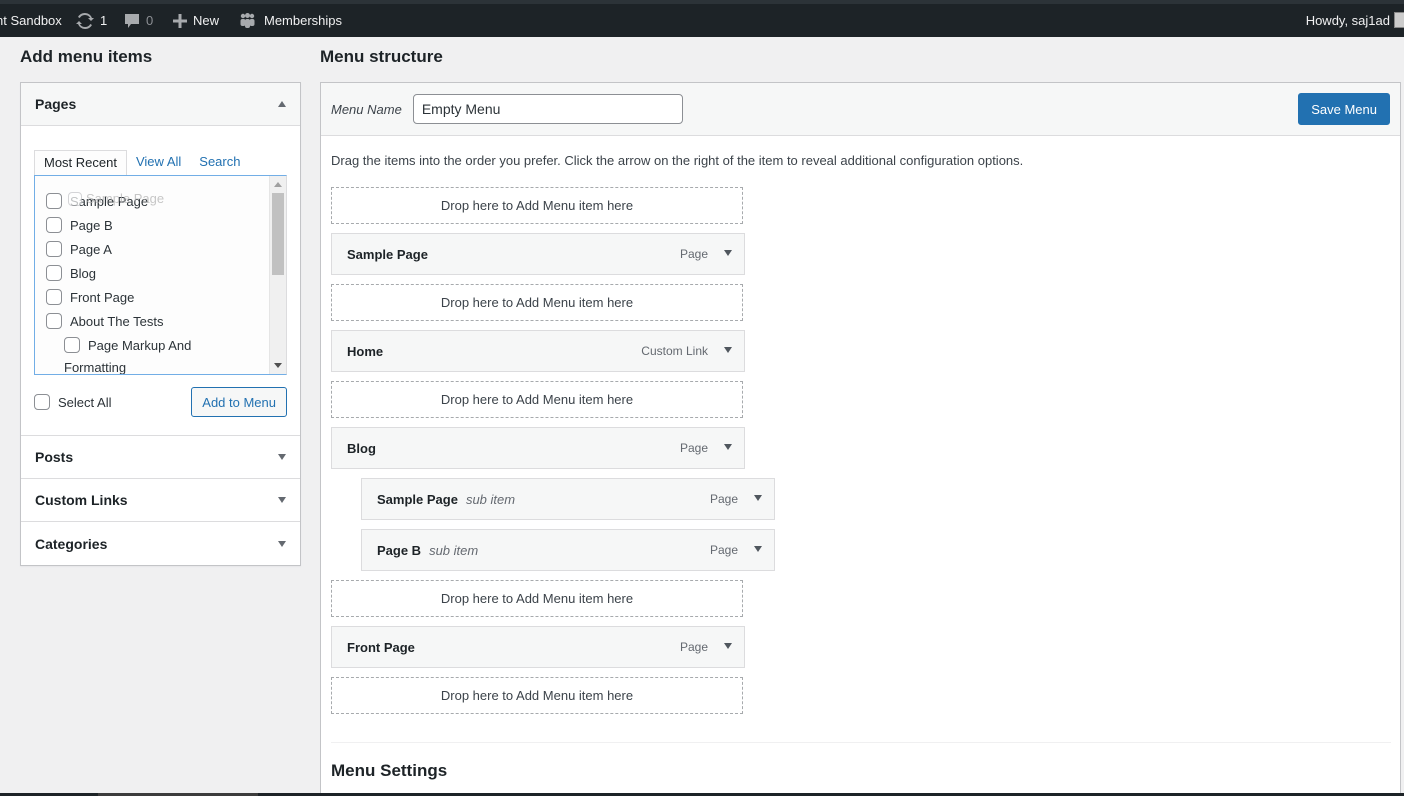  Describe the element at coordinates (361, 448) in the screenshot. I see `menu-item-title: Blog` at that location.